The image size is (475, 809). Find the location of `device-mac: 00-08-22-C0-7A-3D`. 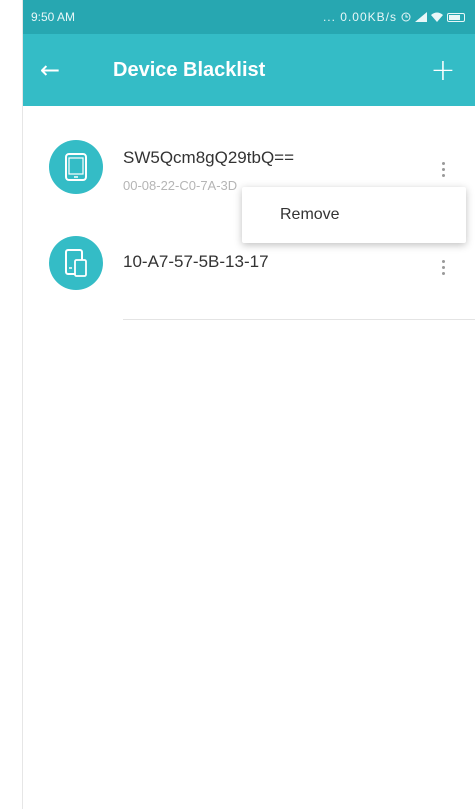

device-mac: 00-08-22-C0-7A-3D is located at coordinates (180, 185).